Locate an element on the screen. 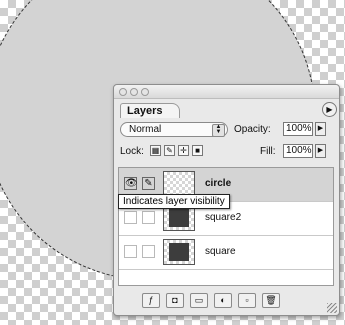 This screenshot has width=345, height=325. panel-menu-icon: ▶ is located at coordinates (329, 109).